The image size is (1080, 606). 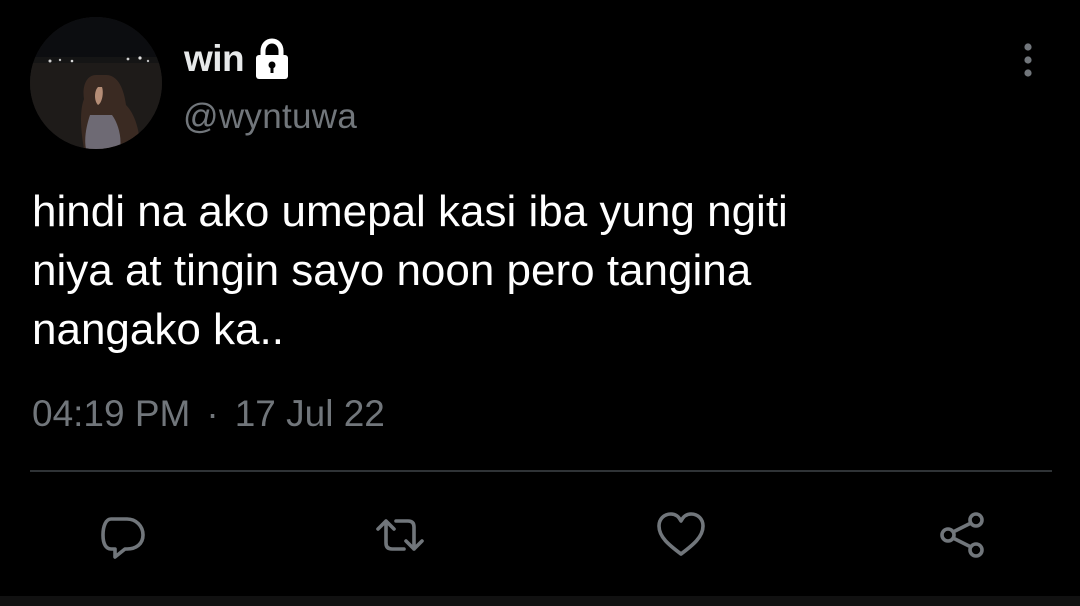 What do you see at coordinates (123, 538) in the screenshot?
I see `reply-icon` at bounding box center [123, 538].